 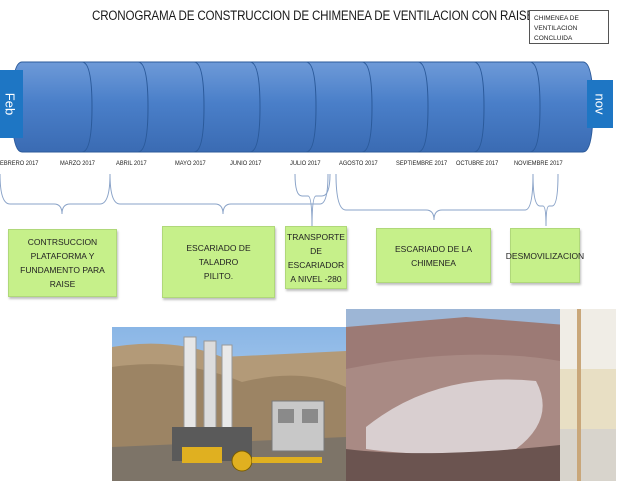 I want to click on timeline-end-label: nov, so click(x=600, y=104).